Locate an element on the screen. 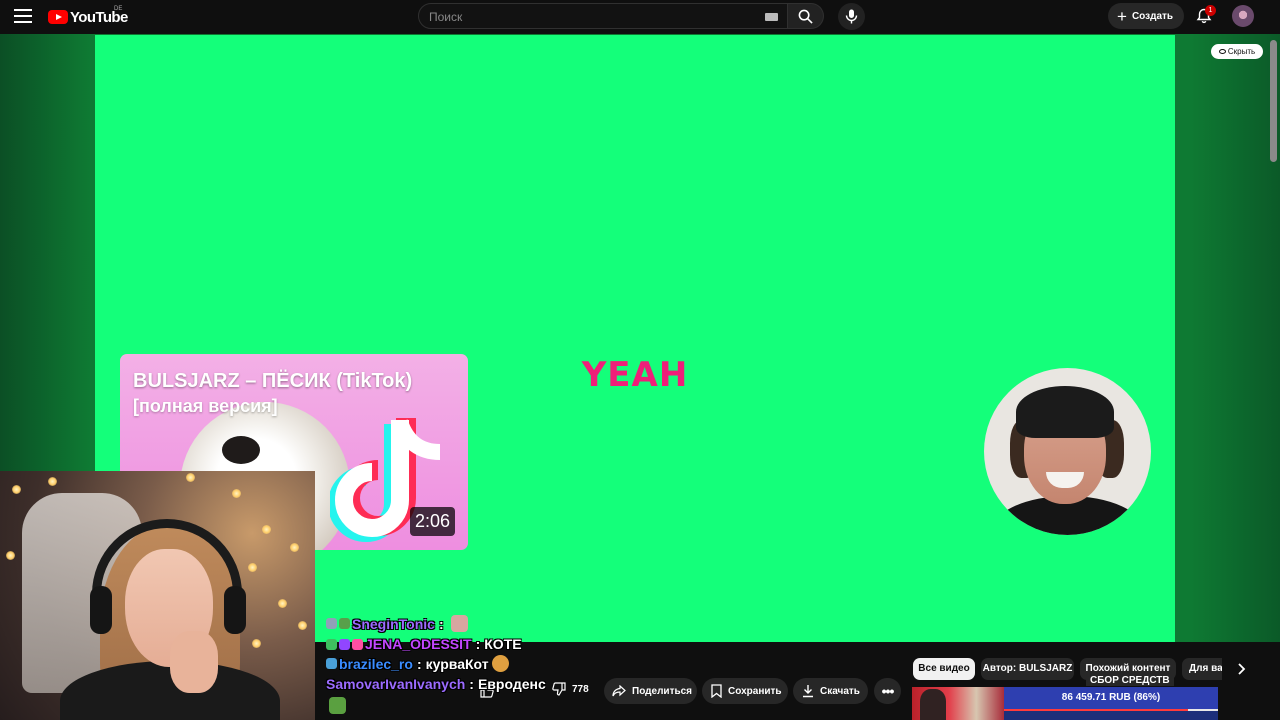 The image size is (1280, 720). chat-text: Евроденс is located at coordinates (511, 684).